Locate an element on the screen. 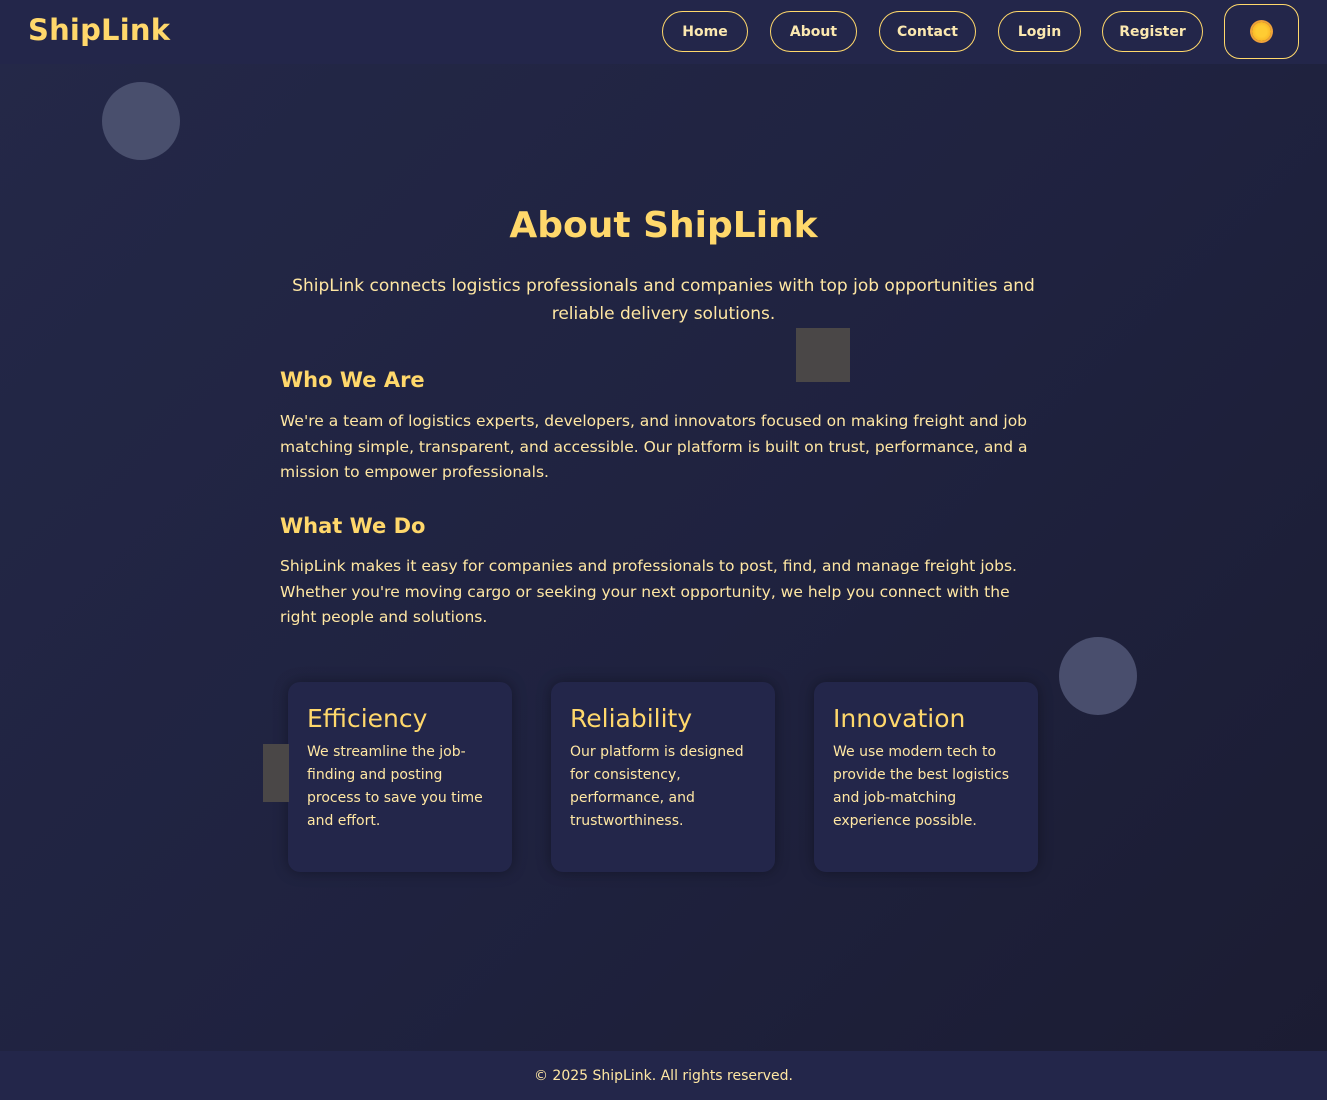 This screenshot has height=1100, width=1327. nav-home-button: Home is located at coordinates (705, 31).